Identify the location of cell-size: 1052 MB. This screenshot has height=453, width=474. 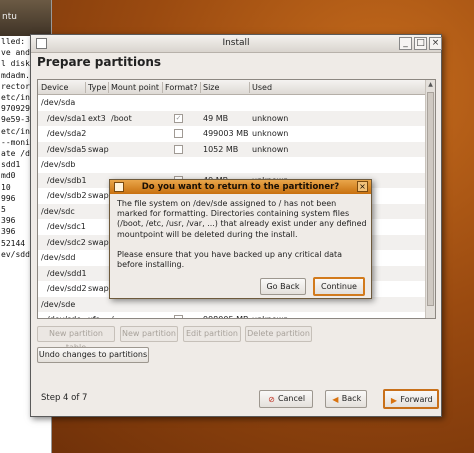
(221, 149).